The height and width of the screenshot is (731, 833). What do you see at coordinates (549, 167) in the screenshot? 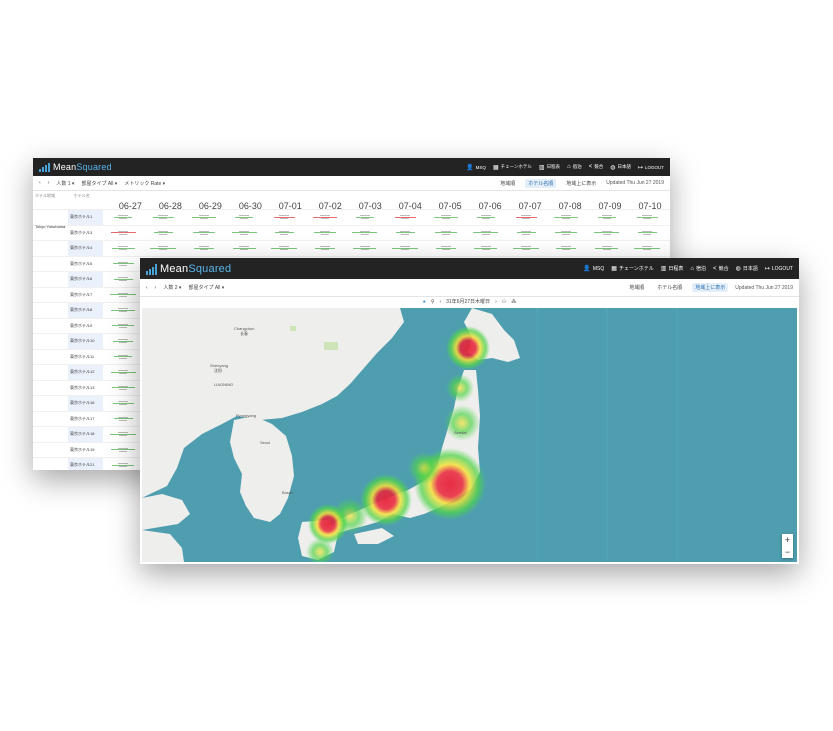
I see `nav-item-calendar: ▥ 日程表` at bounding box center [549, 167].